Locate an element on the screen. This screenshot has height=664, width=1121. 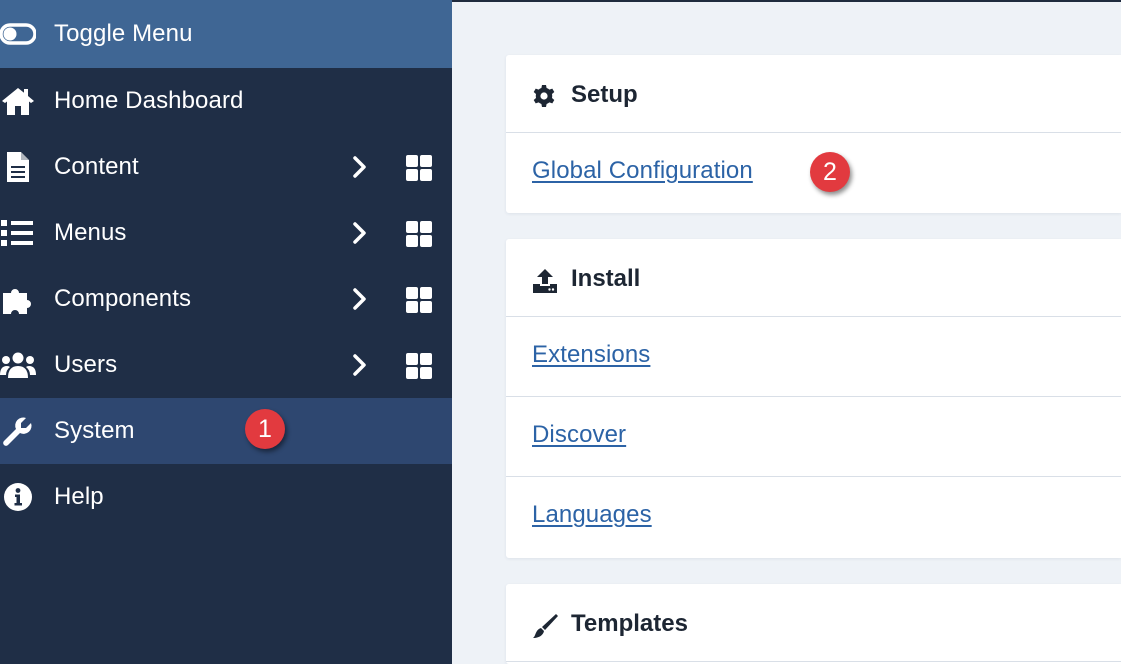
sidebar-item-label: Users is located at coordinates (86, 364).